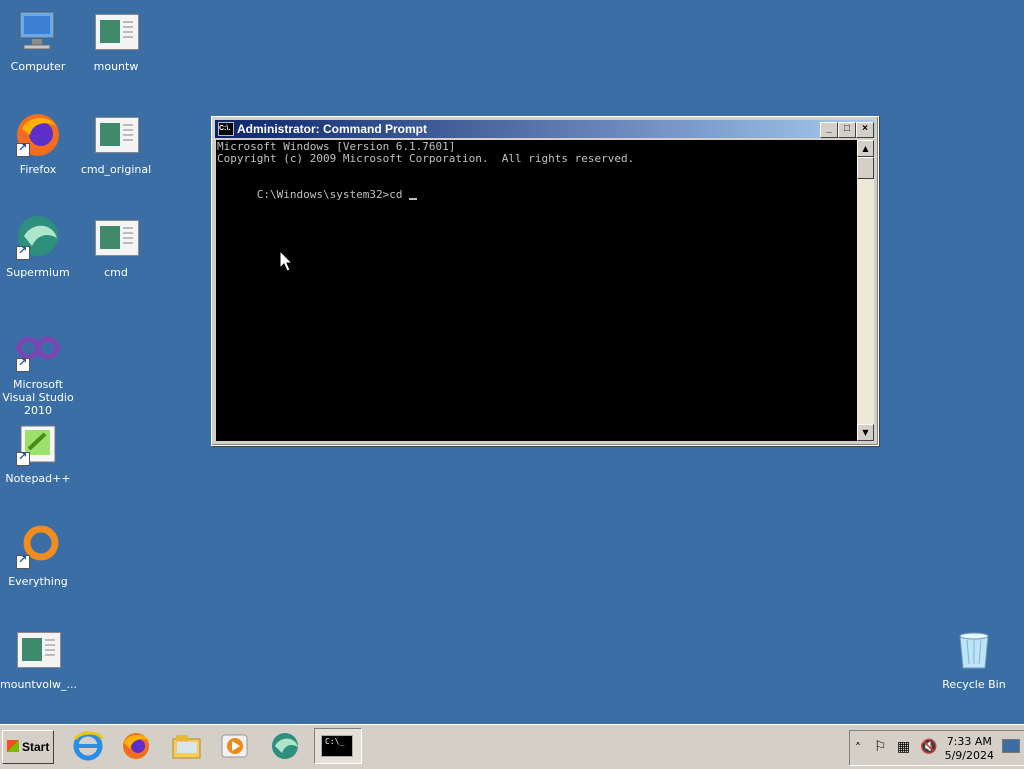  I want to click on desktop-icon-label: Recycle Bin, so click(974, 684).